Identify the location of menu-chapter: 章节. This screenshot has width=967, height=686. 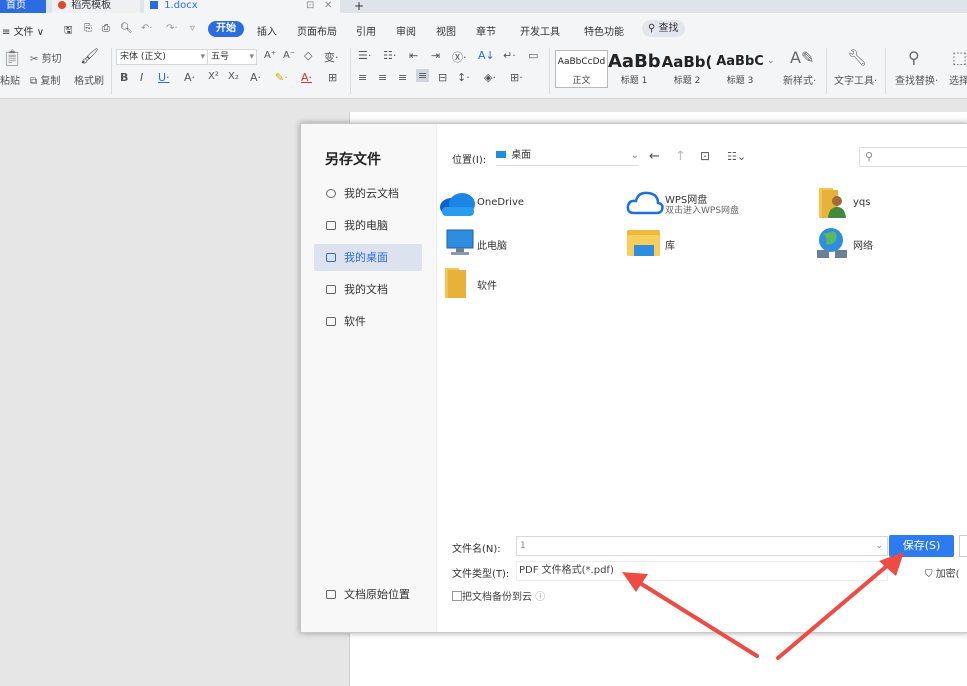
(486, 30).